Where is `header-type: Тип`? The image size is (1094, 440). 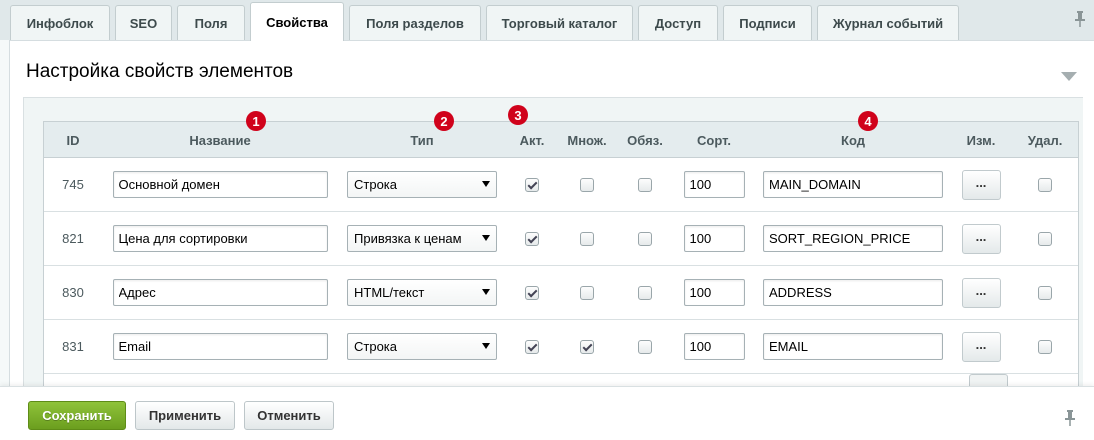 header-type: Тип is located at coordinates (422, 140).